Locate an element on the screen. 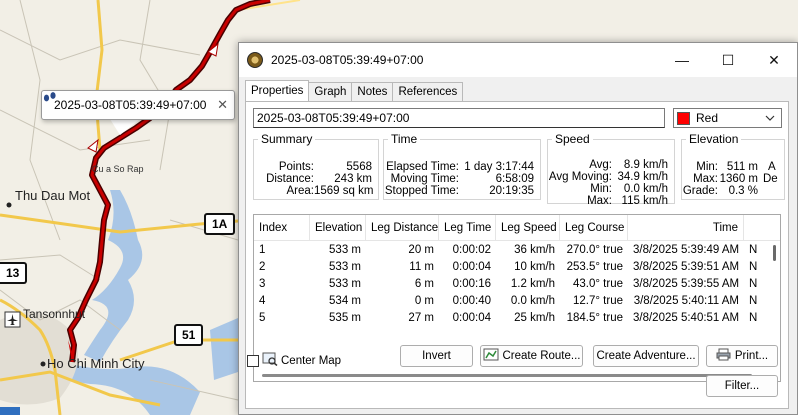 This screenshot has height=415, width=798. cell-leg-distance: 6 m is located at coordinates (424, 284).